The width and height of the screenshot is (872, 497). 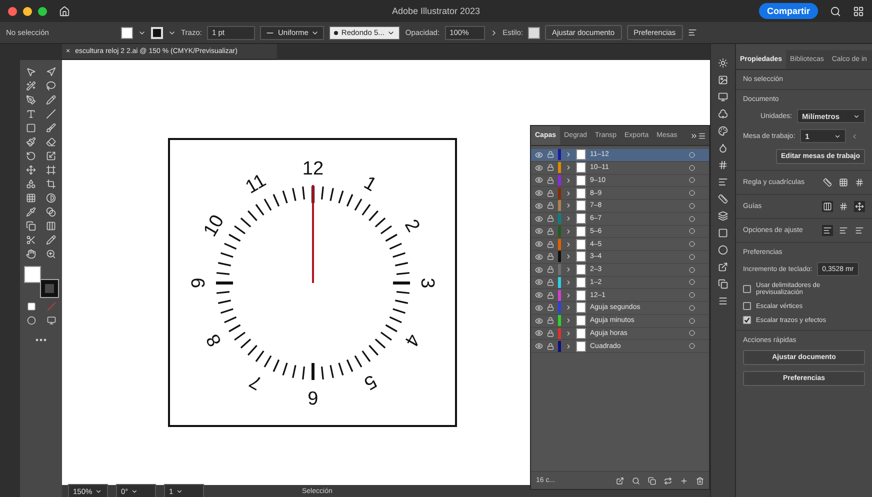 What do you see at coordinates (723, 233) in the screenshot?
I see `square-icon` at bounding box center [723, 233].